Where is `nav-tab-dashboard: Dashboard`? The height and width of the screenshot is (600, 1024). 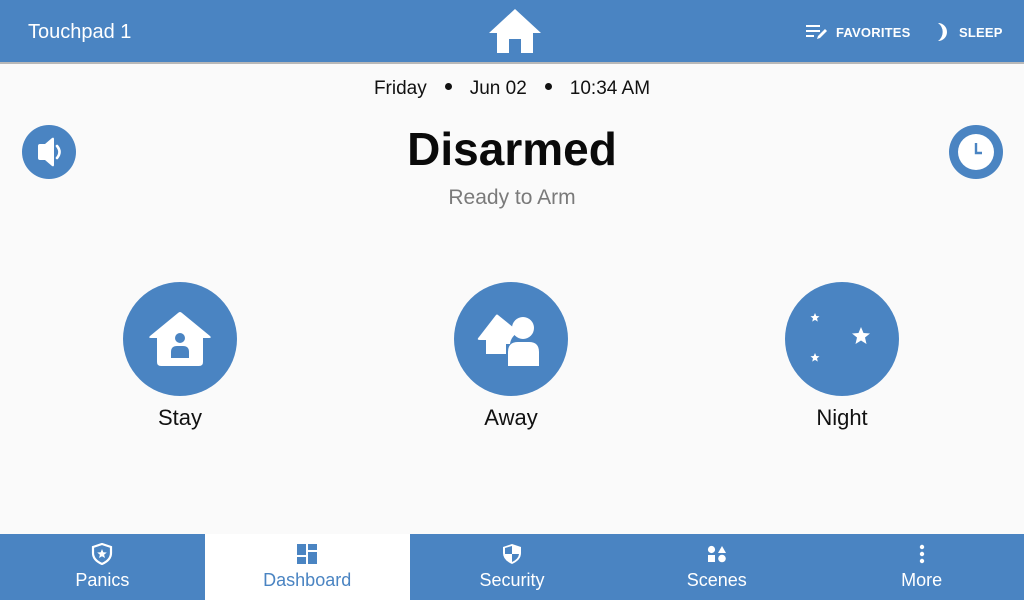 nav-tab-dashboard: Dashboard is located at coordinates (307, 567).